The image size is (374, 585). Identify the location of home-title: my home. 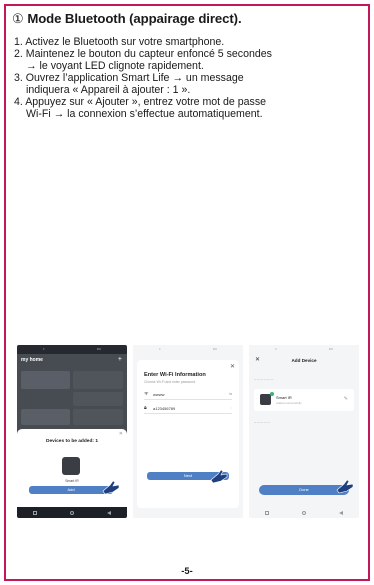
(32, 360).